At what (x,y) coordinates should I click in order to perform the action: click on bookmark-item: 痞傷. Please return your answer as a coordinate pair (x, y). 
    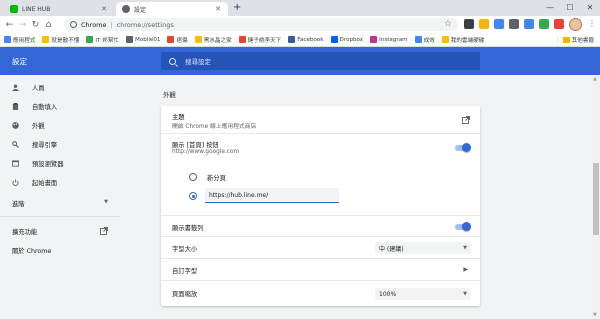
    Looking at the image, I should click on (177, 40).